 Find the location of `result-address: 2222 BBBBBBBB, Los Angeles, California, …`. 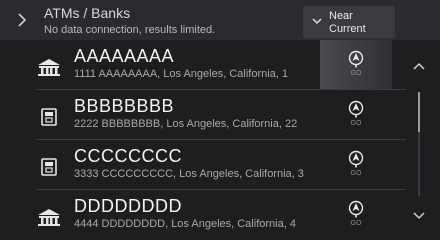

result-address: 2222 BBBBBBBB, Los Angeles, California, … is located at coordinates (186, 124).